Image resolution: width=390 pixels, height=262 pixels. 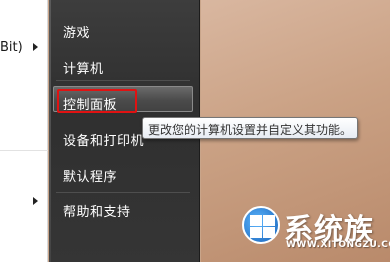 What do you see at coordinates (250, 128) in the screenshot?
I see `control-panel-tooltip: 更改您的计算机设置并自定义其功能。` at bounding box center [250, 128].